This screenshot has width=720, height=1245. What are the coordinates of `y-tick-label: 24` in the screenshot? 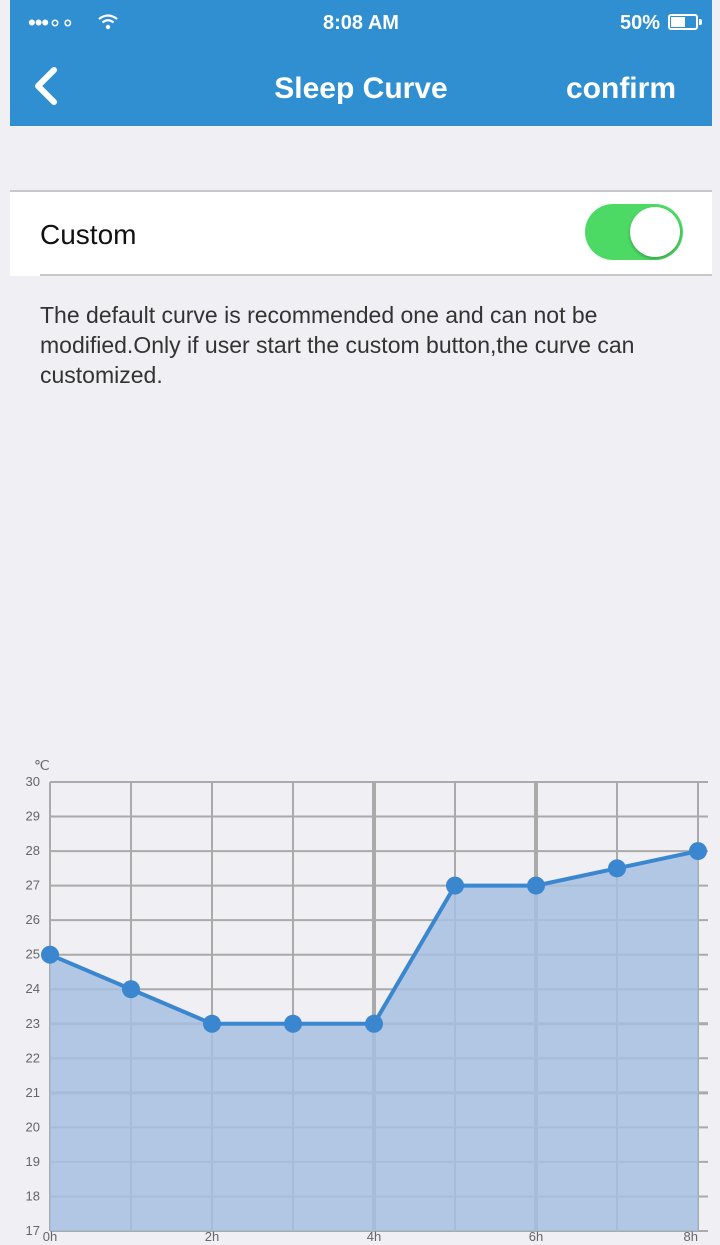 It's located at (33, 988).